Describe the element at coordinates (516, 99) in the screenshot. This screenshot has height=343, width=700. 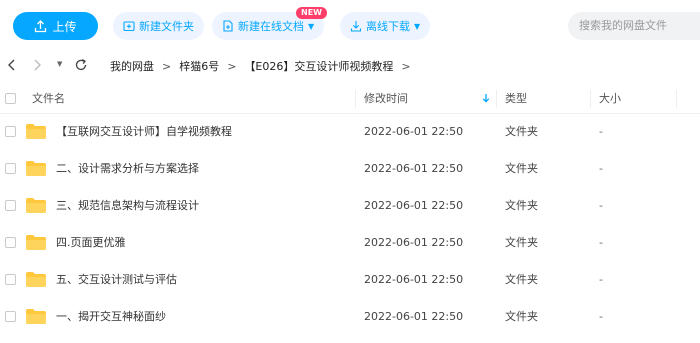
I see `column-header-type: 类型` at that location.